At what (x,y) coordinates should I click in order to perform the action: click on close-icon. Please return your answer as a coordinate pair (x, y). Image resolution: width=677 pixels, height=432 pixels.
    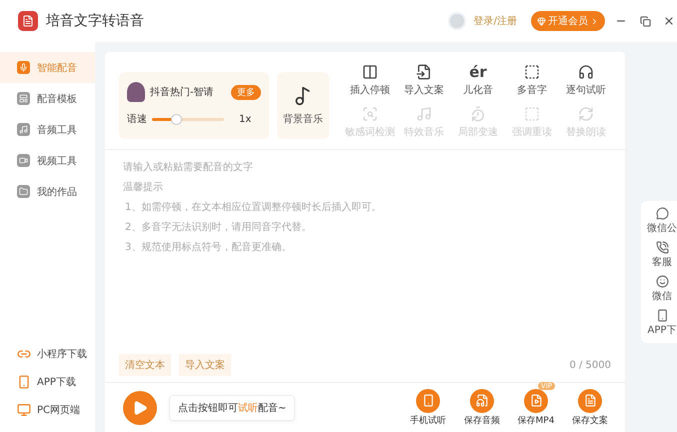
    Looking at the image, I should click on (669, 21).